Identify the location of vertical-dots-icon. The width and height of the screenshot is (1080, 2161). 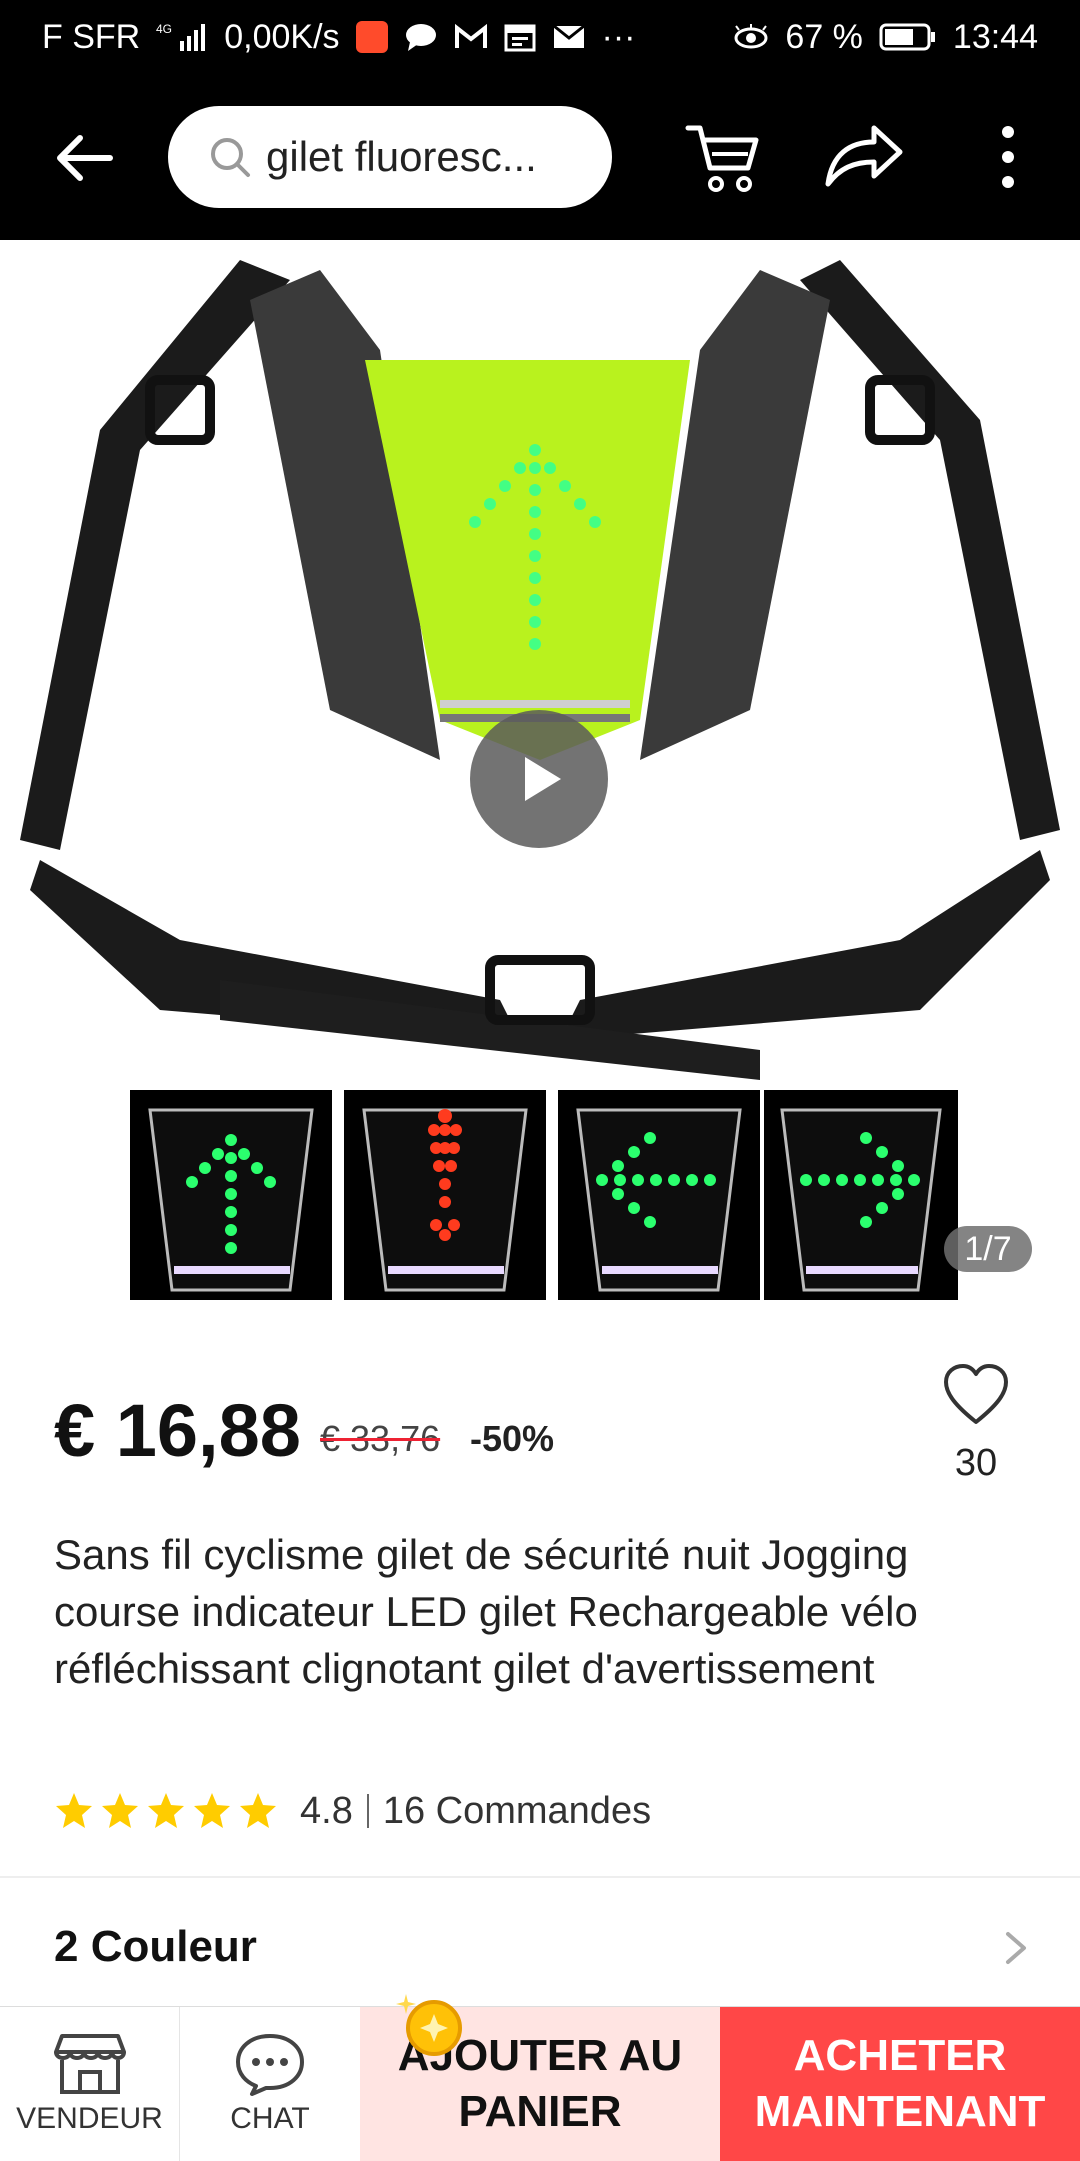
(1008, 157).